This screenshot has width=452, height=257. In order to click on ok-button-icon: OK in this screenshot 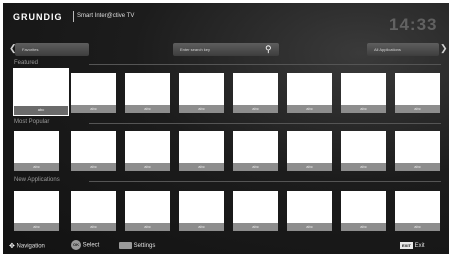, I will do `click(76, 245)`.